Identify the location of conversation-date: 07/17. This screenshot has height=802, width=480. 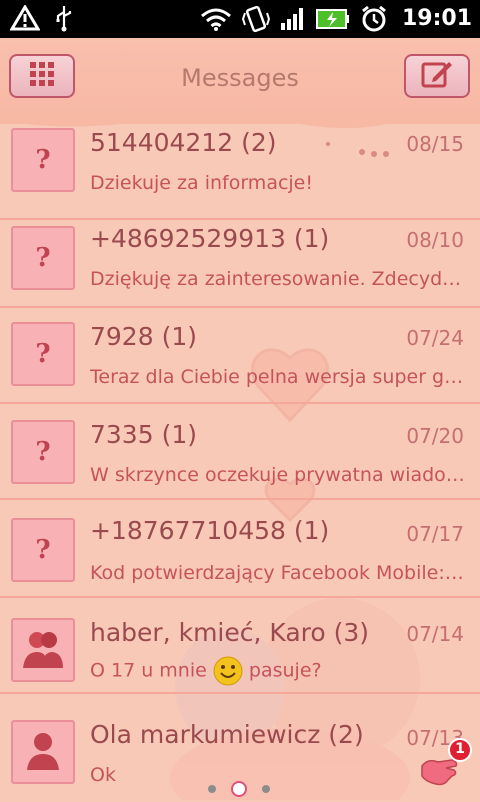
(435, 534).